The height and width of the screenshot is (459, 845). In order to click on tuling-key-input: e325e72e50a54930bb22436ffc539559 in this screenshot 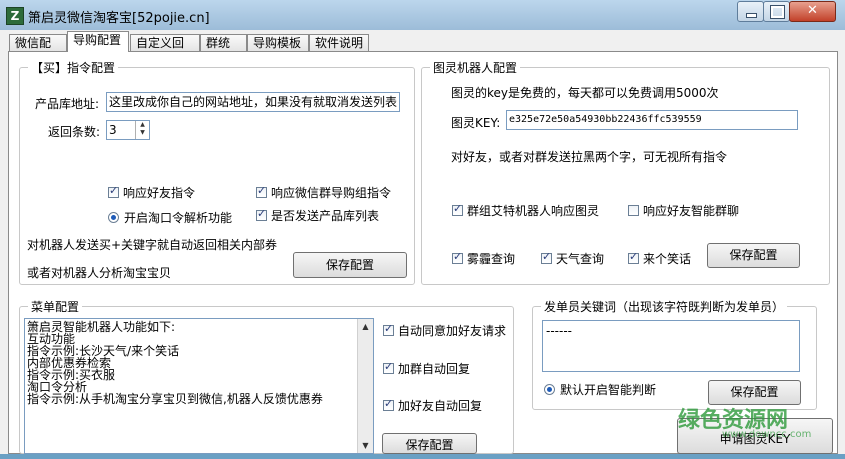, I will do `click(652, 120)`.